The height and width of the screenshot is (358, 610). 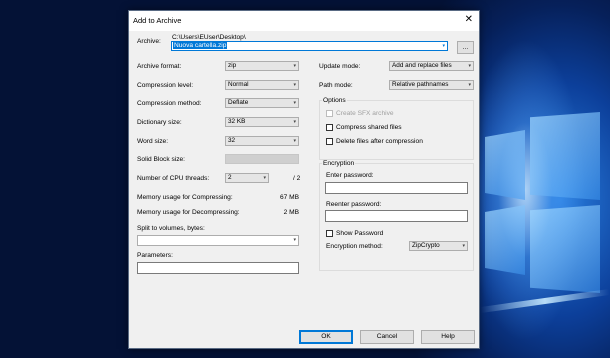 I want to click on solid-block-label: Solid Block size:, so click(x=161, y=159).